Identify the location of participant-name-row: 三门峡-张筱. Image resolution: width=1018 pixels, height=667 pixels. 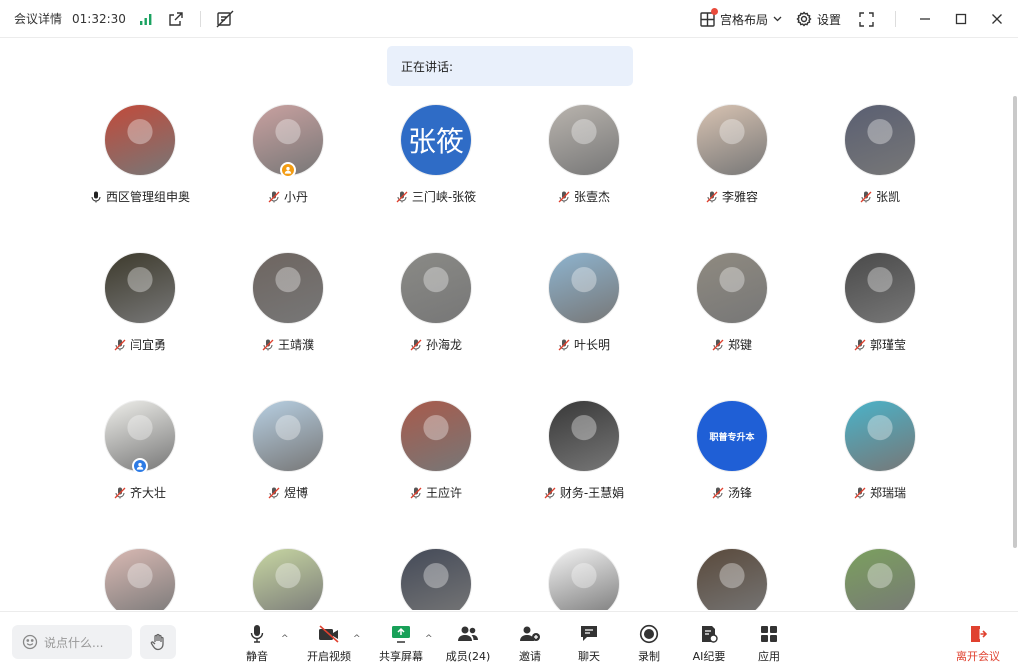
(436, 196).